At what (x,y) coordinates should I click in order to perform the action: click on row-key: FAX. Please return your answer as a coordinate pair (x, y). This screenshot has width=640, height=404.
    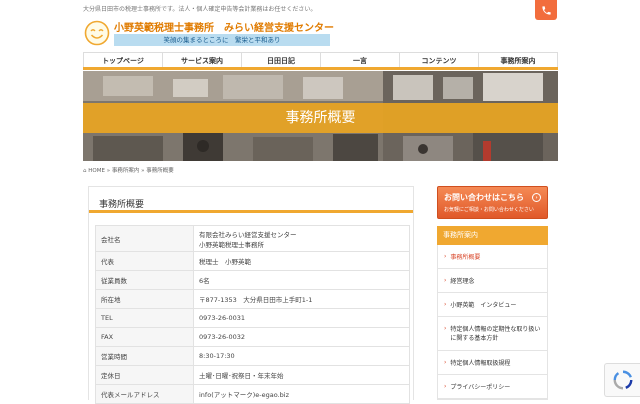
    Looking at the image, I should click on (144, 337).